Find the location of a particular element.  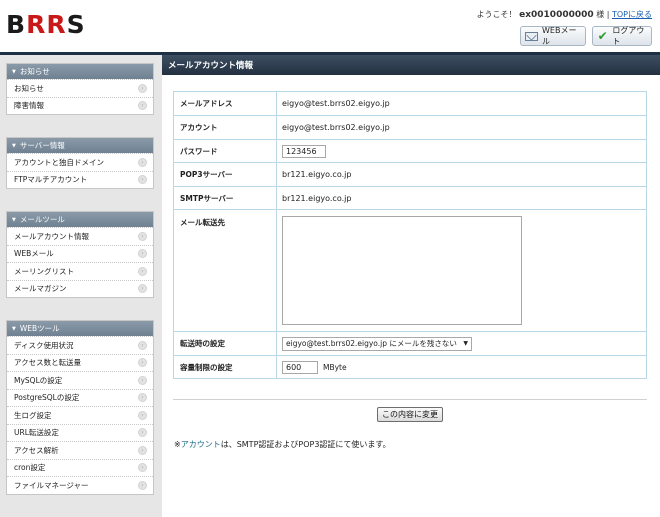

sidebar-item-label: メーリングリスト is located at coordinates (44, 271).